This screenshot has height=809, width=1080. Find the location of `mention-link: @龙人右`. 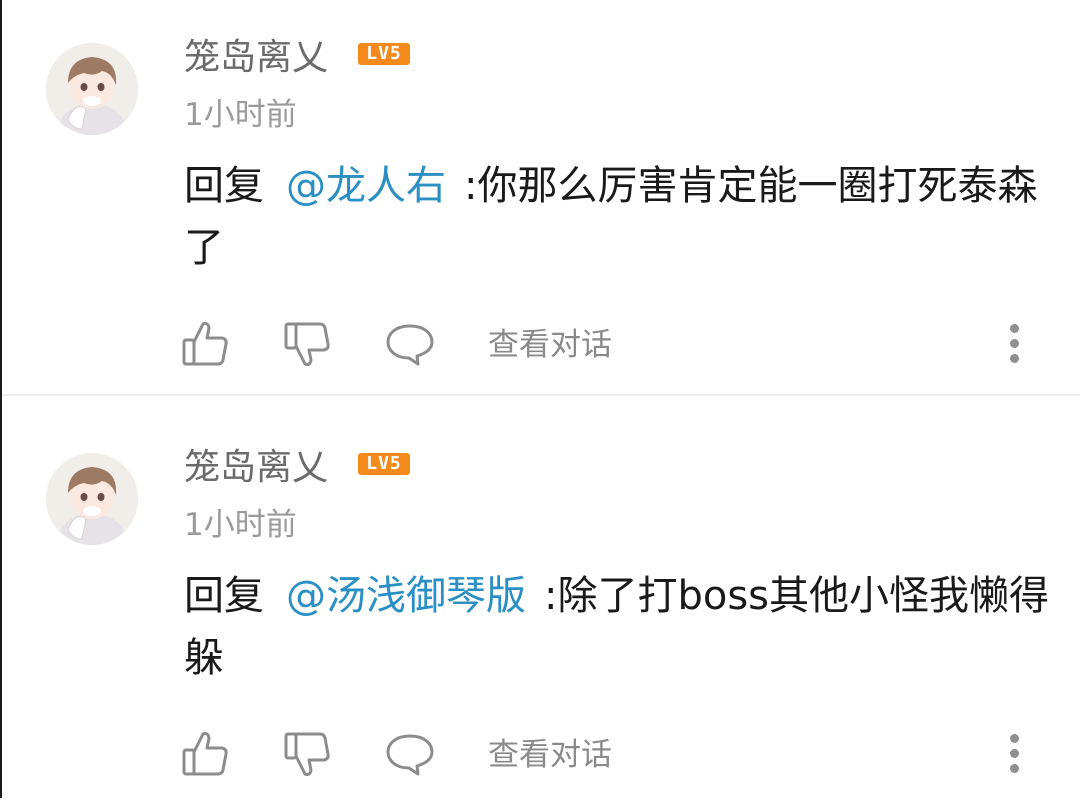

mention-link: @龙人右 is located at coordinates (366, 186).